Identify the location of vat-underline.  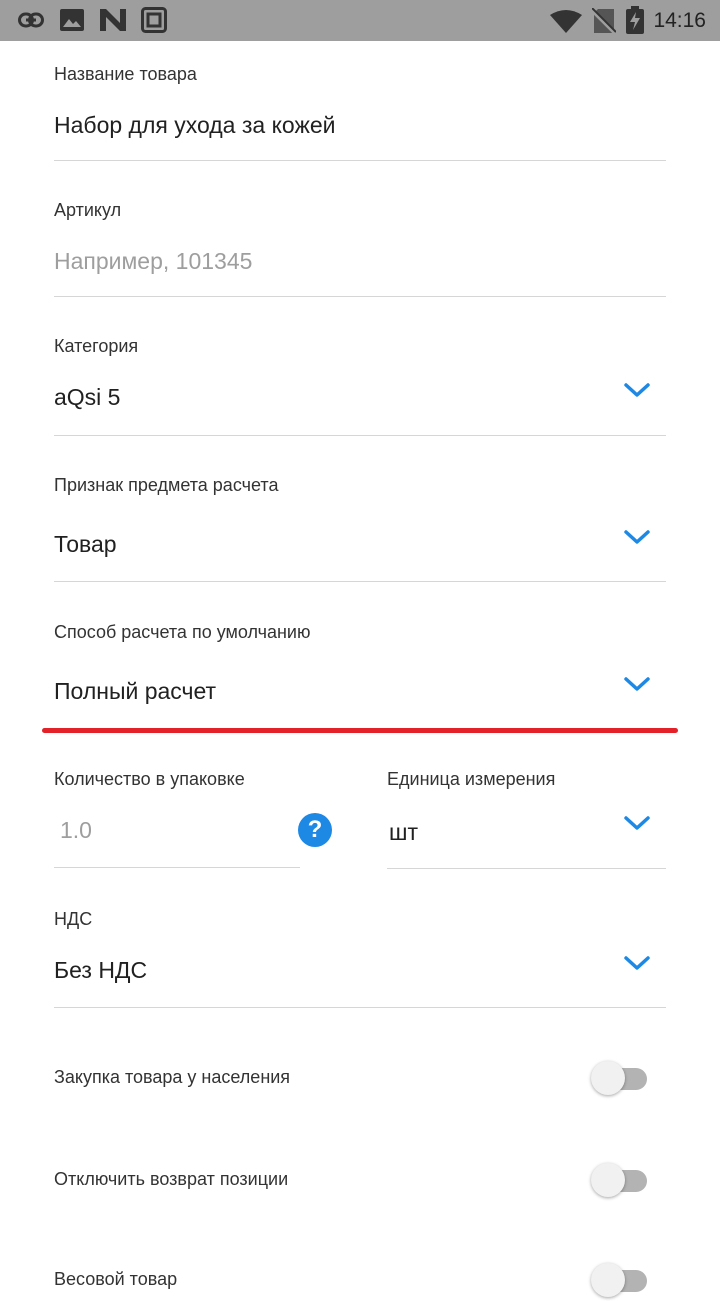
(360, 1007).